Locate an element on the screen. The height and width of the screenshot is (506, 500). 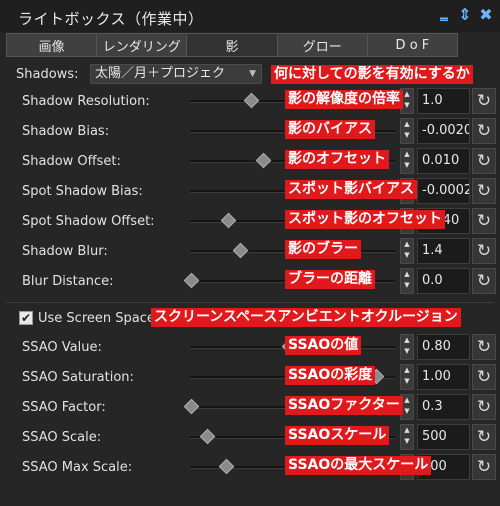
shadow-setting-label: Shadow Blur: is located at coordinates (65, 251).